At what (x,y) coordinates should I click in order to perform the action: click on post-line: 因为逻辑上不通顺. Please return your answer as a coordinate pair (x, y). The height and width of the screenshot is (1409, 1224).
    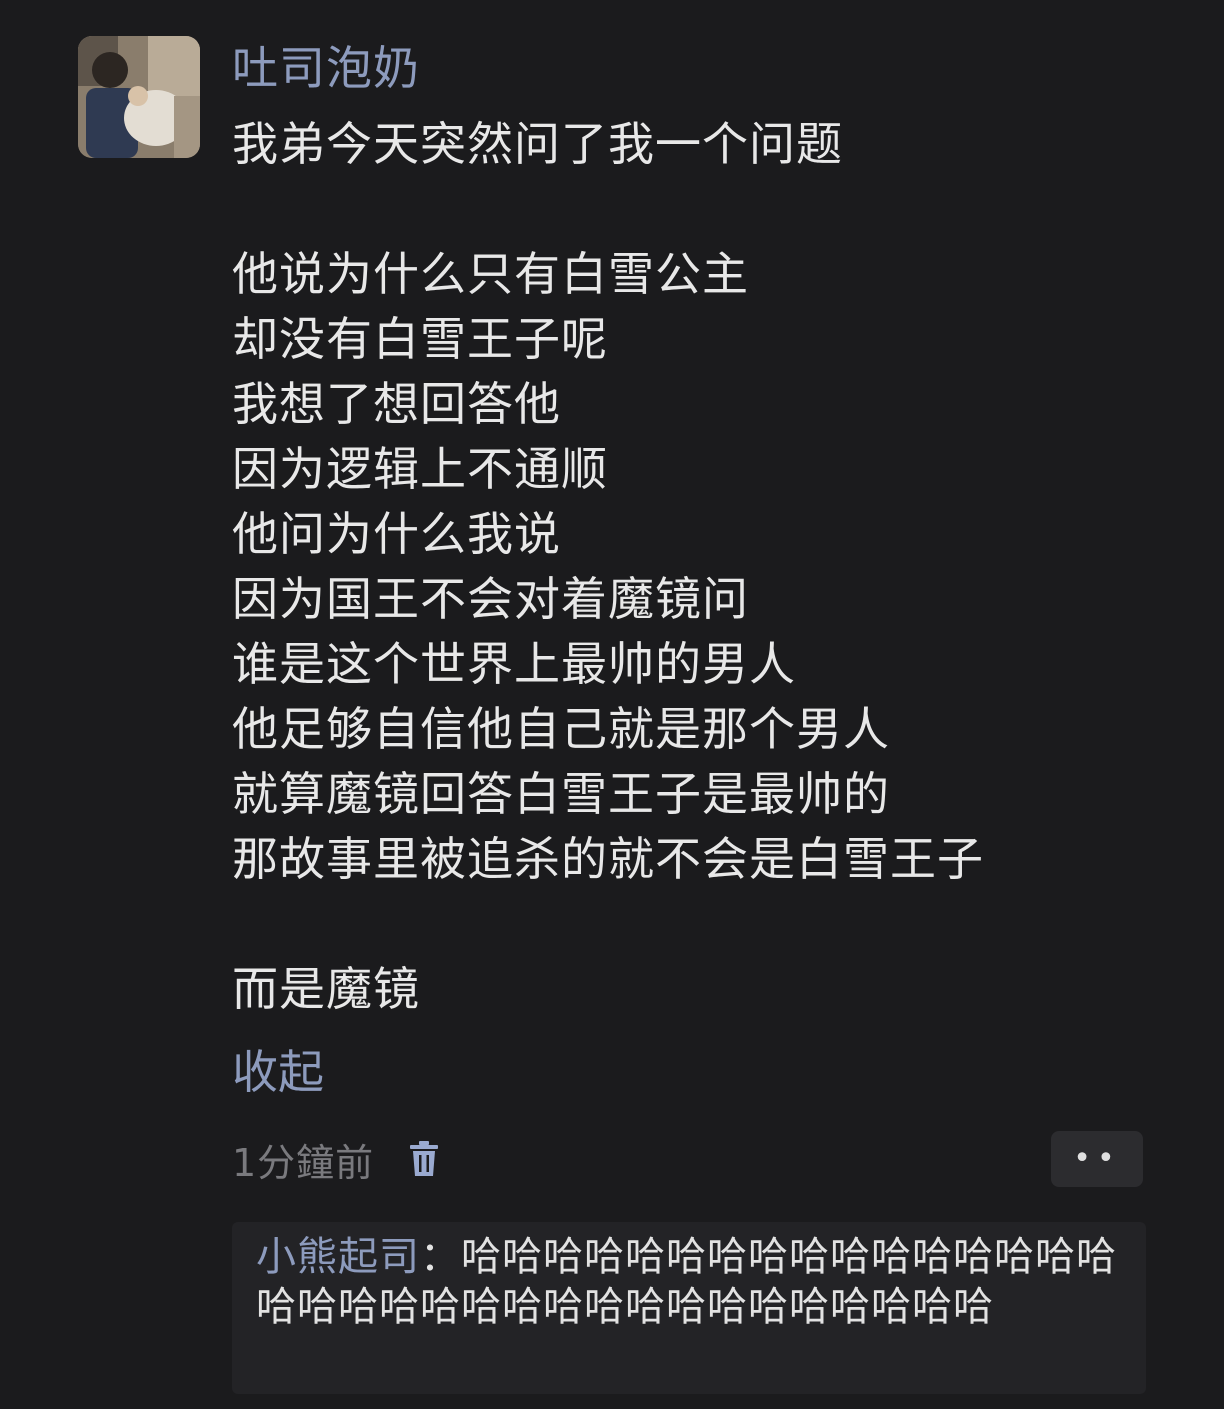
    Looking at the image, I should click on (420, 469).